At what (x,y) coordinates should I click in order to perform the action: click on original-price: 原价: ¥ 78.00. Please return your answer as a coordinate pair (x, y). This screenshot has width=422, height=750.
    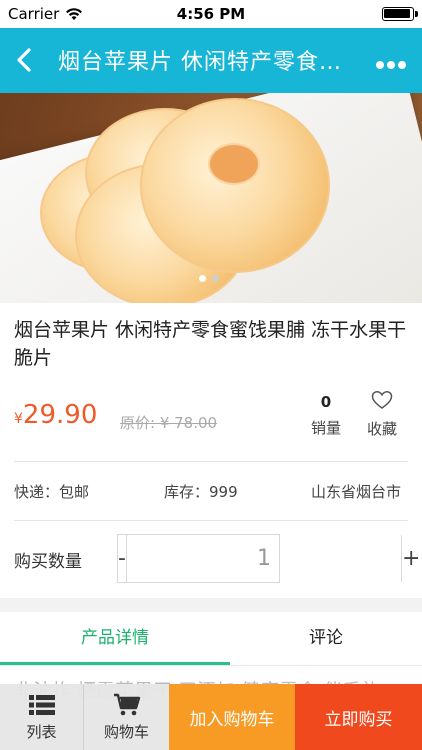
    Looking at the image, I should click on (169, 423).